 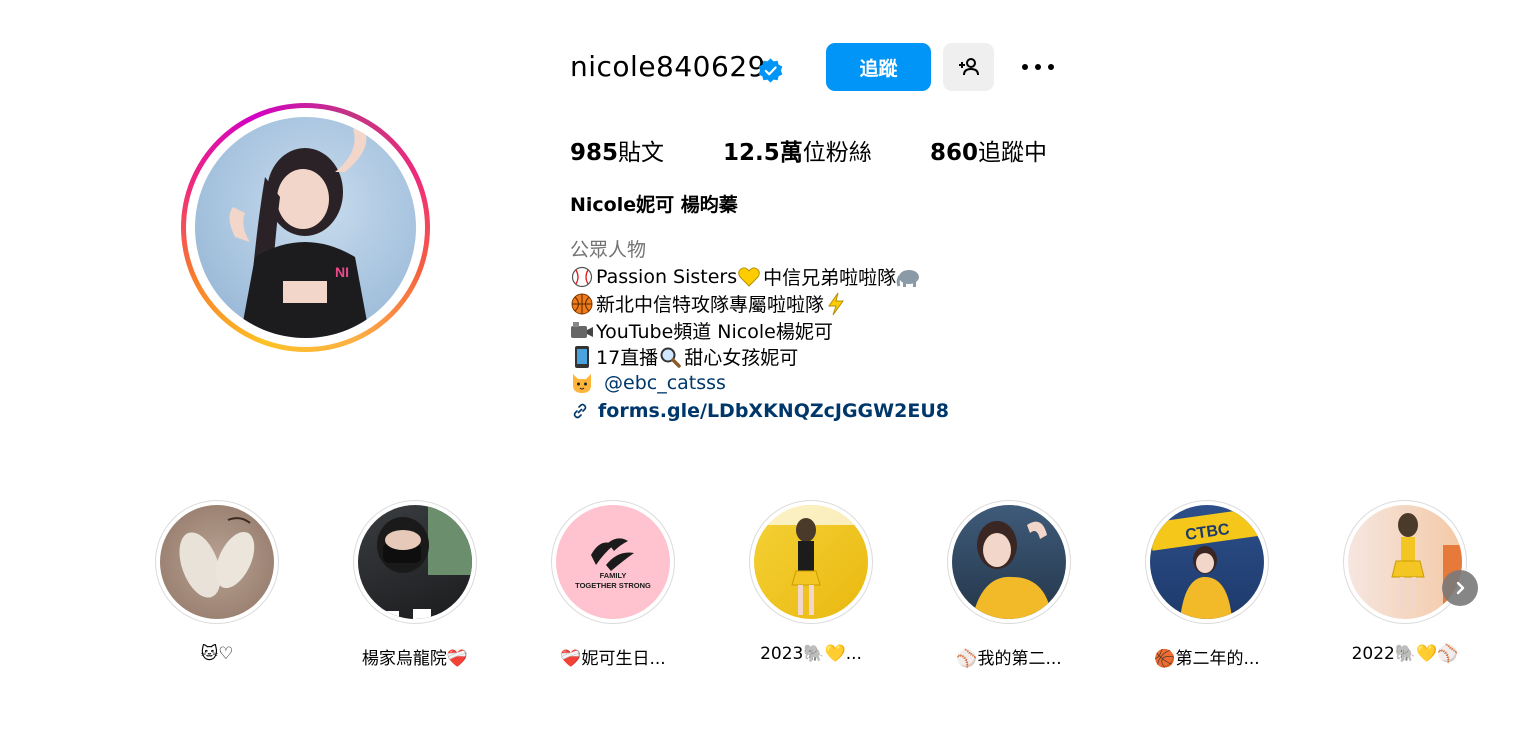 What do you see at coordinates (667, 276) in the screenshot?
I see `bio-text-1: Passion Sisters` at bounding box center [667, 276].